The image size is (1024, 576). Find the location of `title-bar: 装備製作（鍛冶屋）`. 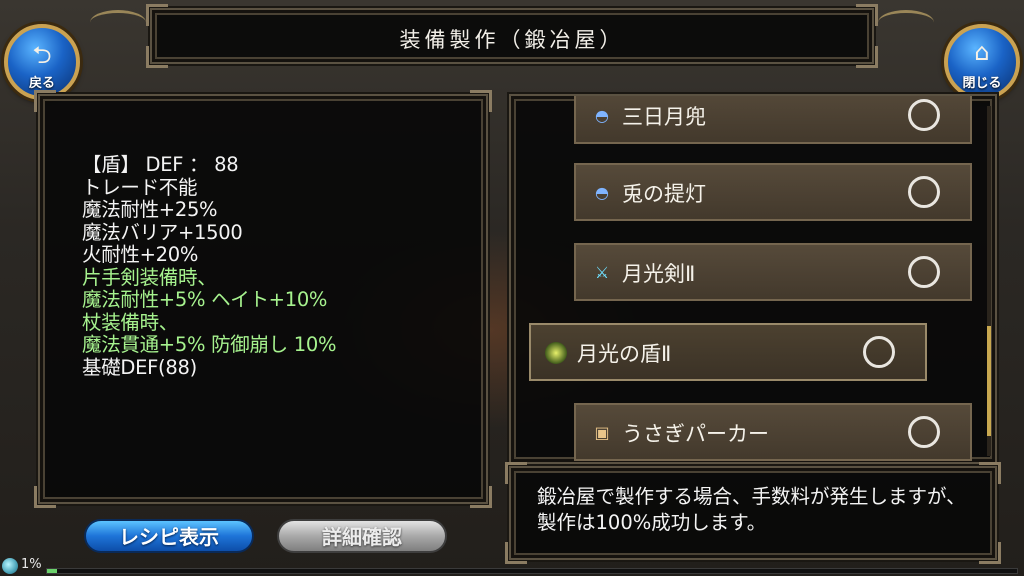

title-bar: 装備製作（鍛冶屋） is located at coordinates (512, 36).